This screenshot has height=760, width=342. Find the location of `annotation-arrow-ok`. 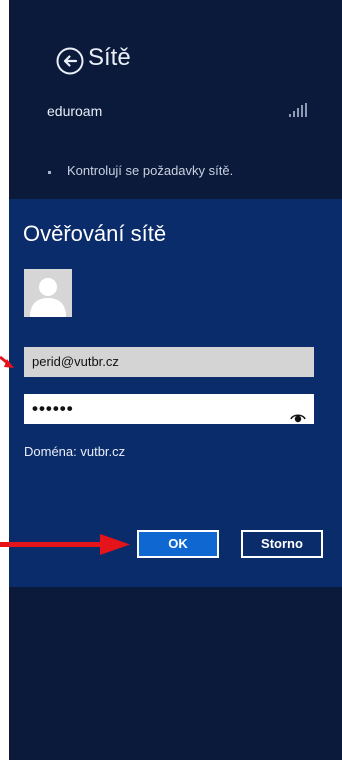

annotation-arrow-ok is located at coordinates (65, 544).